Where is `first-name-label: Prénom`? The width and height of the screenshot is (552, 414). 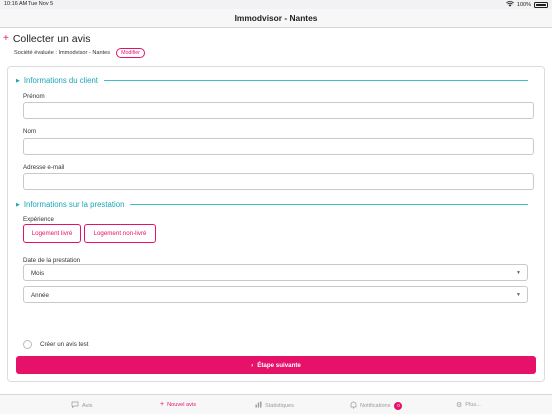 first-name-label: Prénom is located at coordinates (34, 96).